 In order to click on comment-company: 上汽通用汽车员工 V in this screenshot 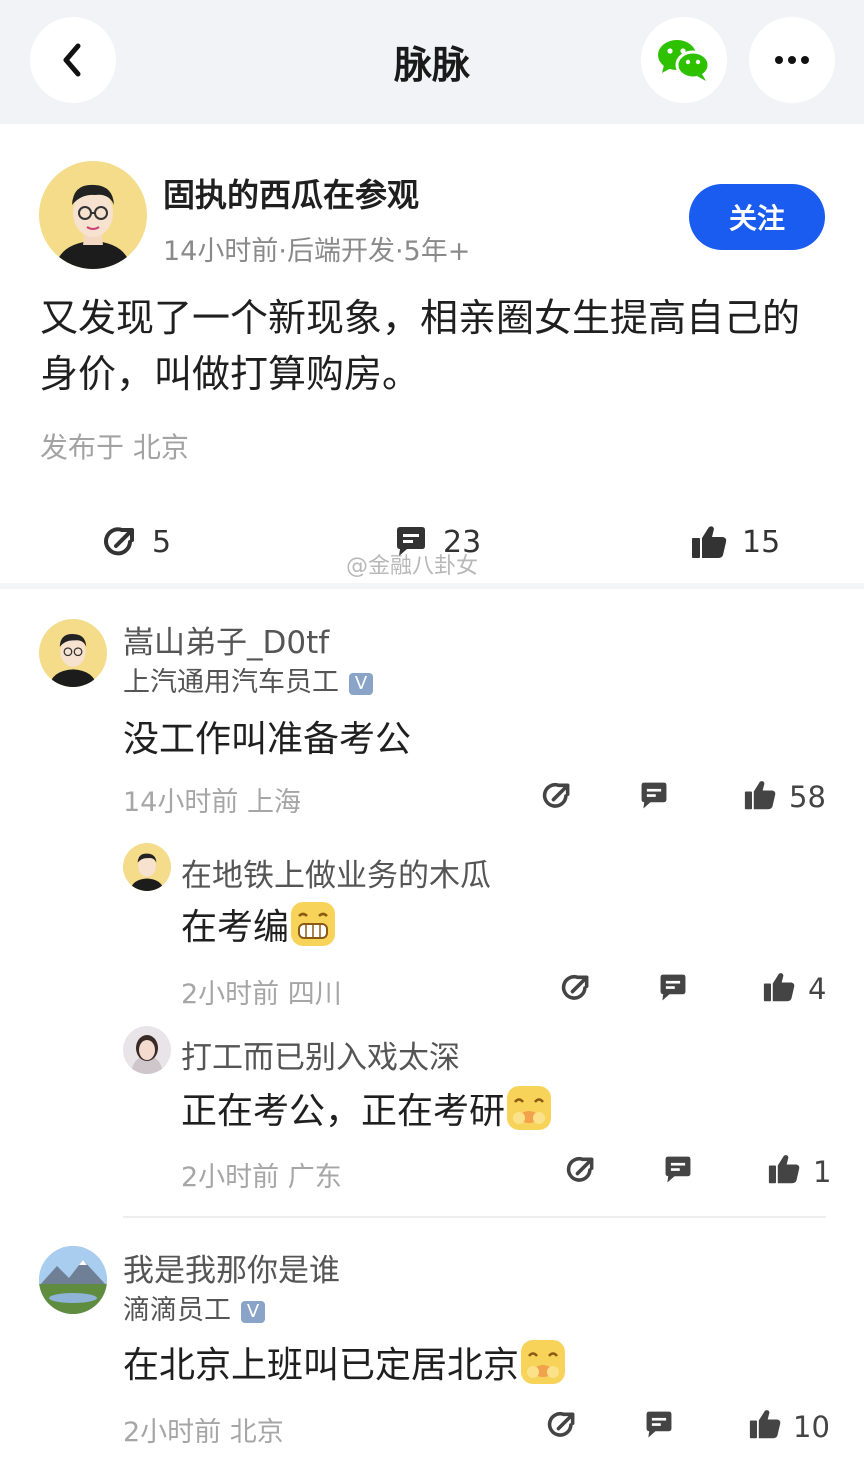, I will do `click(248, 679)`.